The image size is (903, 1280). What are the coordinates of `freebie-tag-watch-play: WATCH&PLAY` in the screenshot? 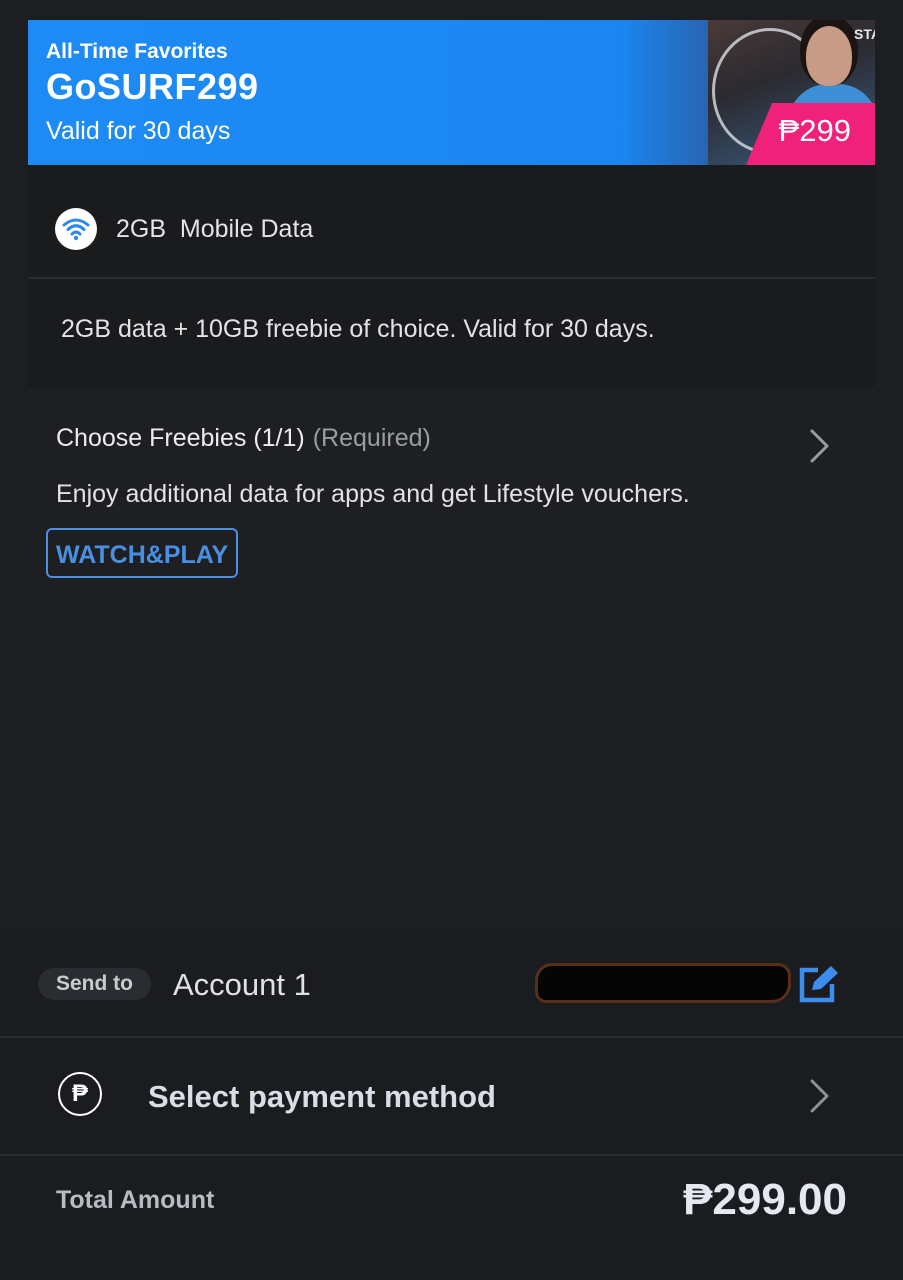 It's located at (142, 553).